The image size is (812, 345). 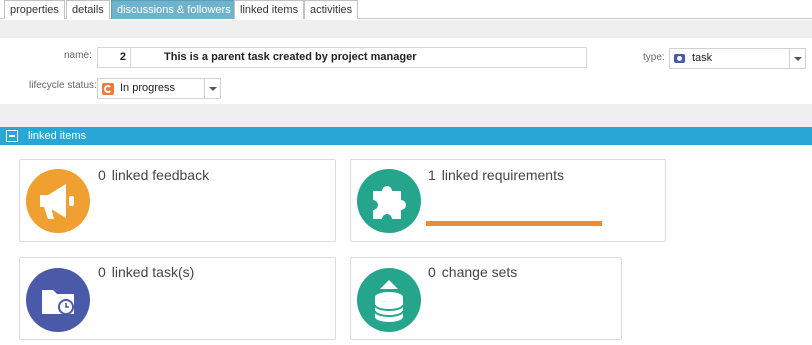 I want to click on collapse-icon, so click(x=12, y=136).